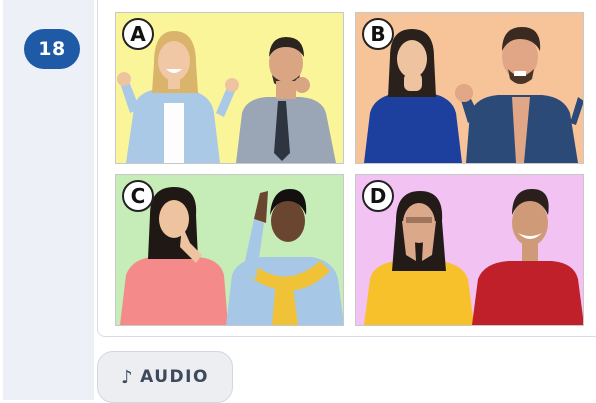 This screenshot has width=596, height=403. Describe the element at coordinates (229, 88) in the screenshot. I see `option-a-panel: A` at that location.